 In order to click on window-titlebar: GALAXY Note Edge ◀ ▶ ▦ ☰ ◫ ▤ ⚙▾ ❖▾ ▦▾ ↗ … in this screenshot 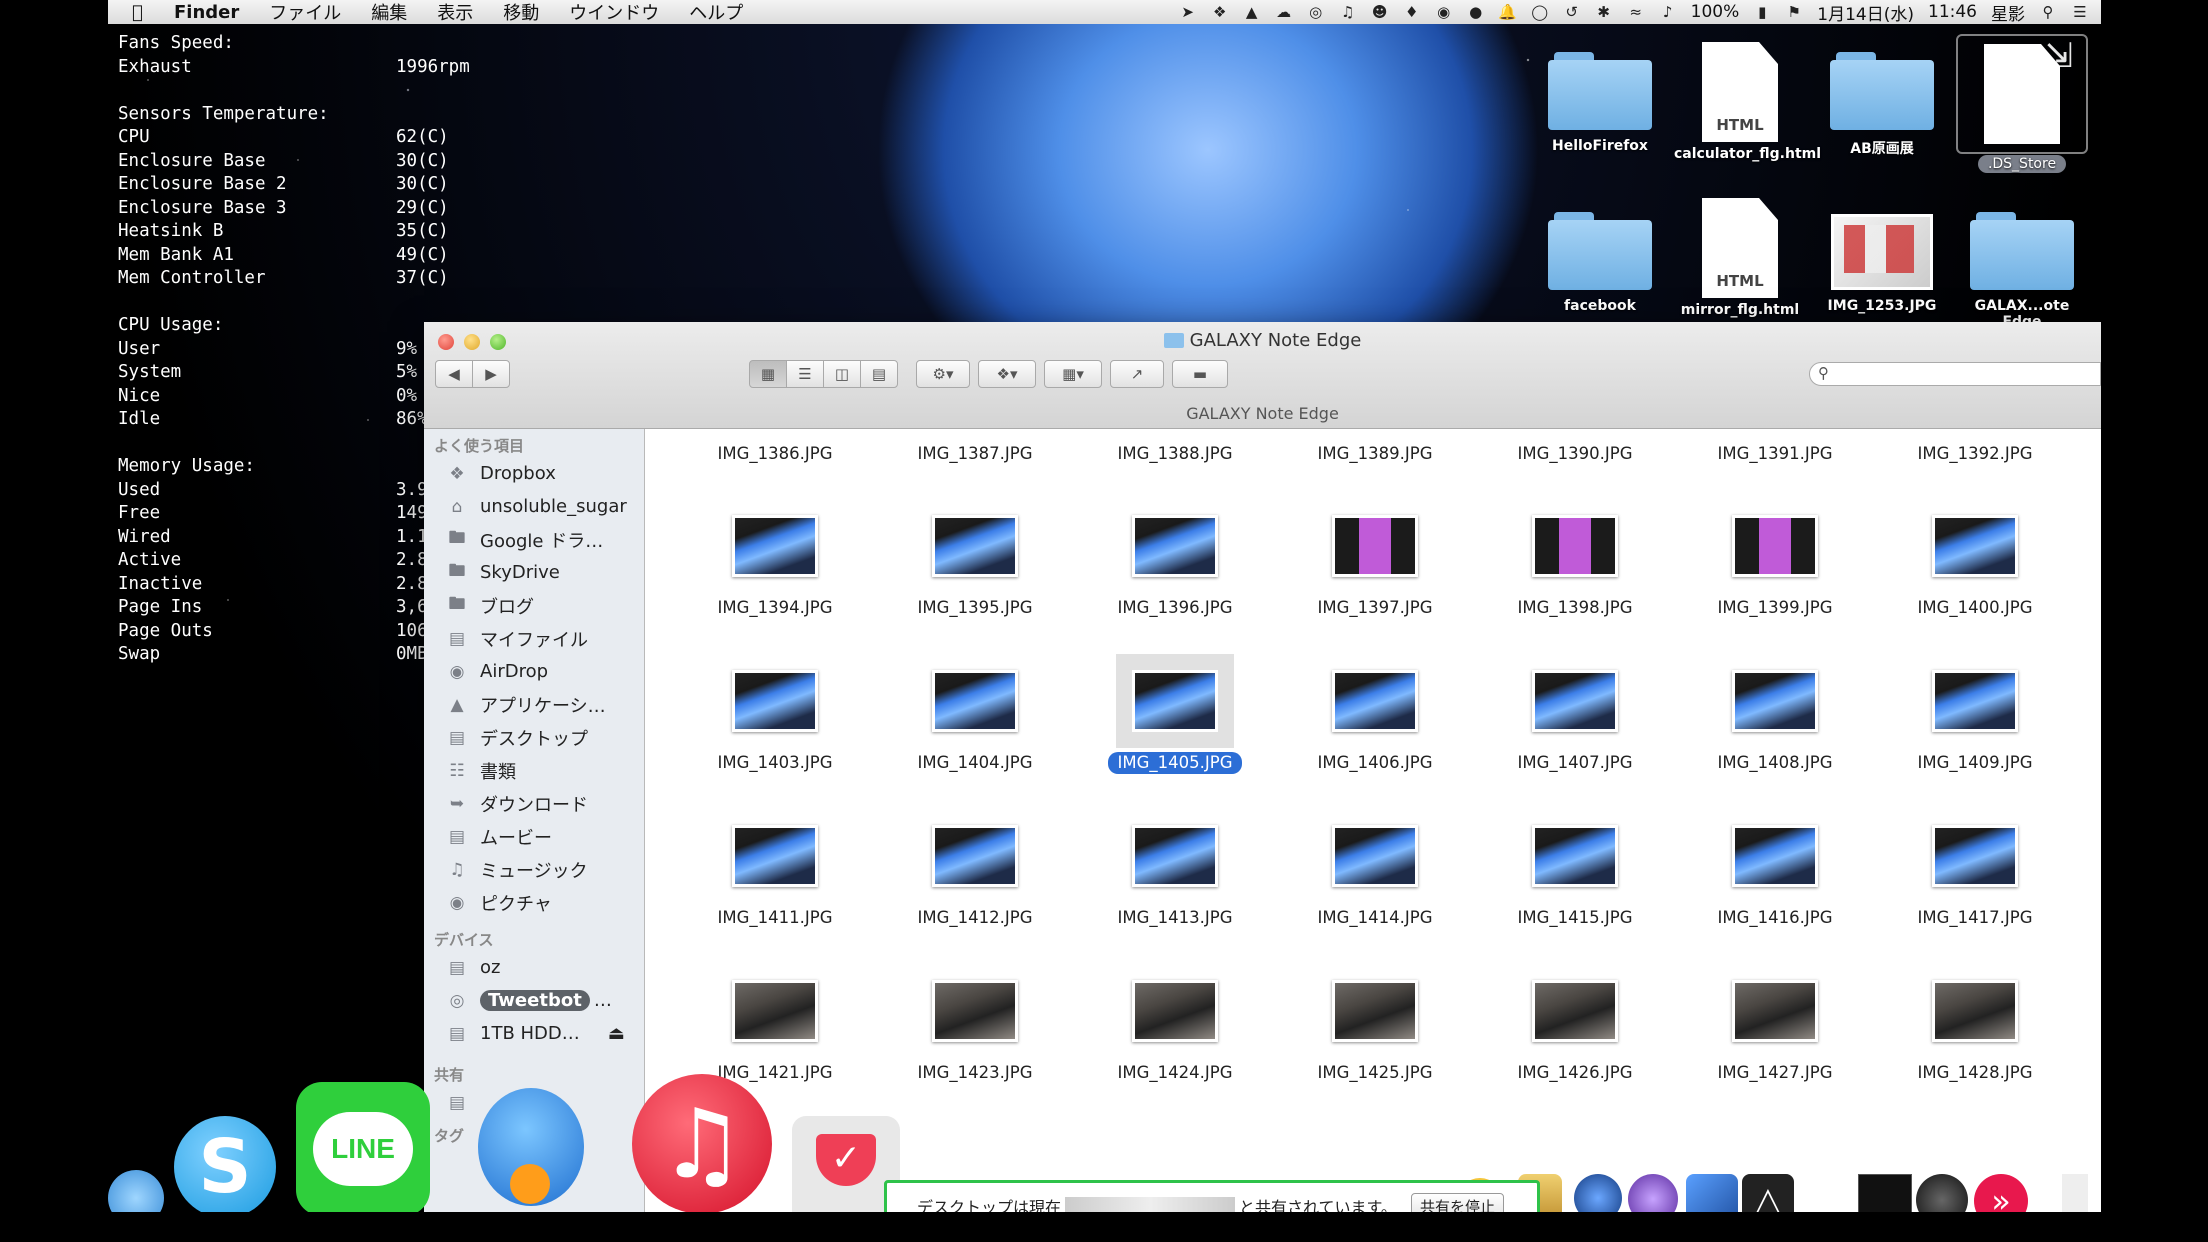, I will do `click(1262, 375)`.